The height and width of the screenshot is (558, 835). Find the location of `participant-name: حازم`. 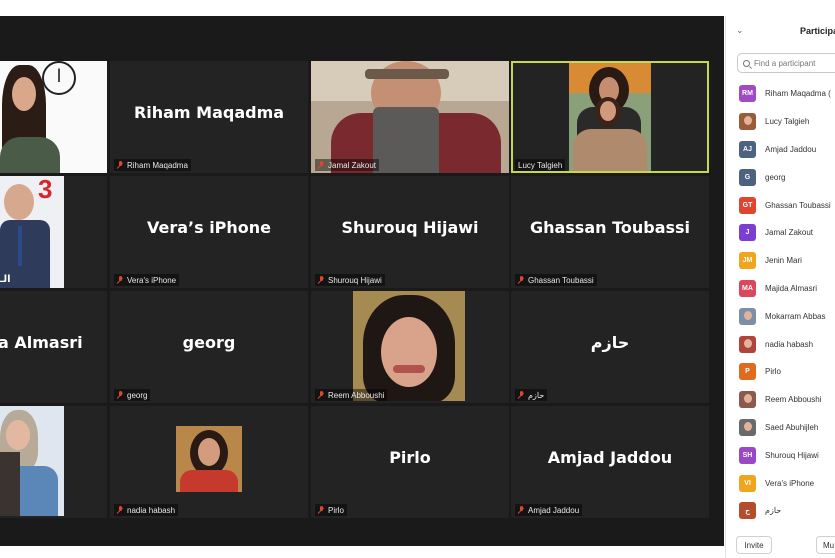

participant-name: حازم is located at coordinates (773, 511).